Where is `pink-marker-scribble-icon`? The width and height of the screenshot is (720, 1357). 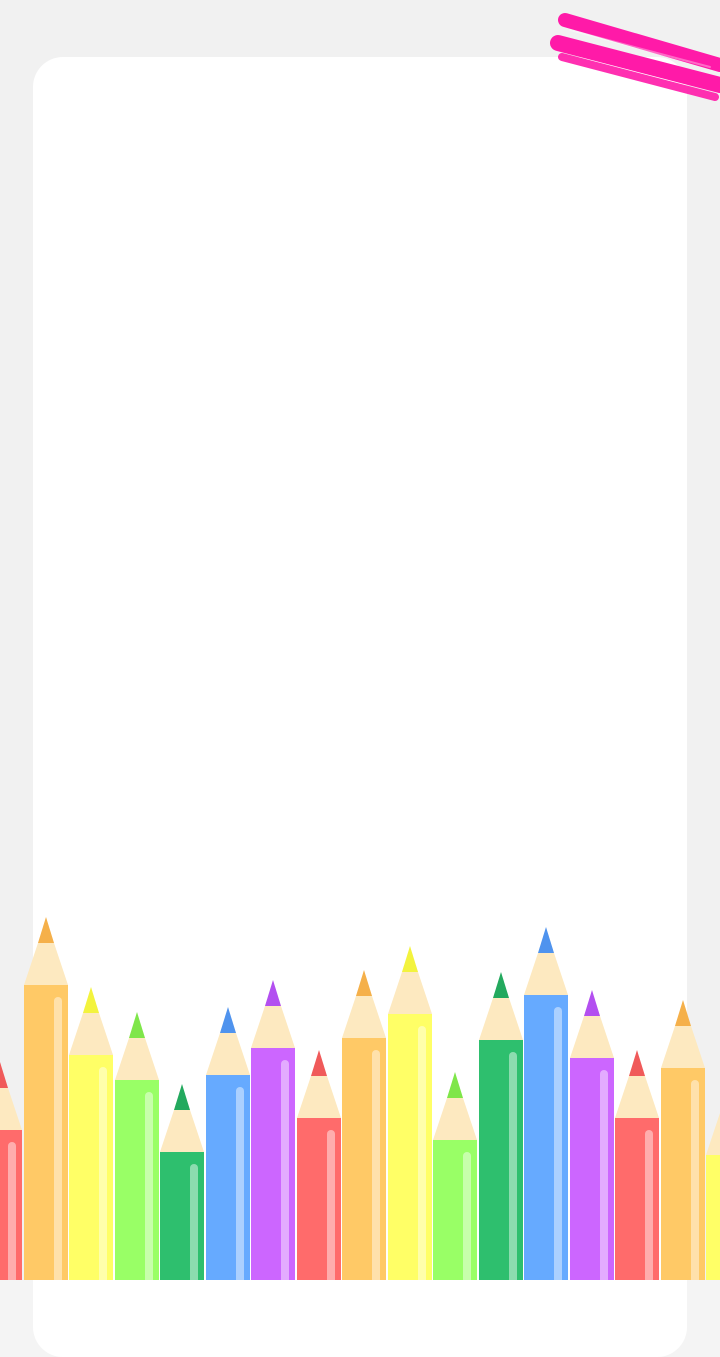
pink-marker-scribble-icon is located at coordinates (635, 57).